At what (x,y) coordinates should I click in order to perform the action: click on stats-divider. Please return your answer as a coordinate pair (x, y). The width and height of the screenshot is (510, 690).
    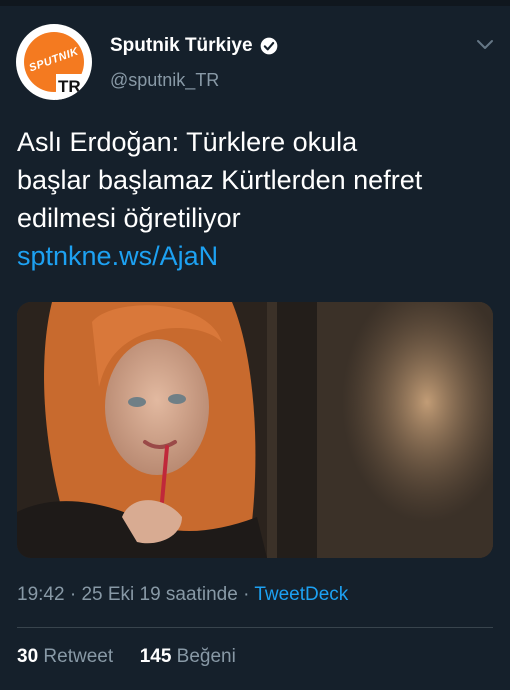
    Looking at the image, I should click on (255, 627).